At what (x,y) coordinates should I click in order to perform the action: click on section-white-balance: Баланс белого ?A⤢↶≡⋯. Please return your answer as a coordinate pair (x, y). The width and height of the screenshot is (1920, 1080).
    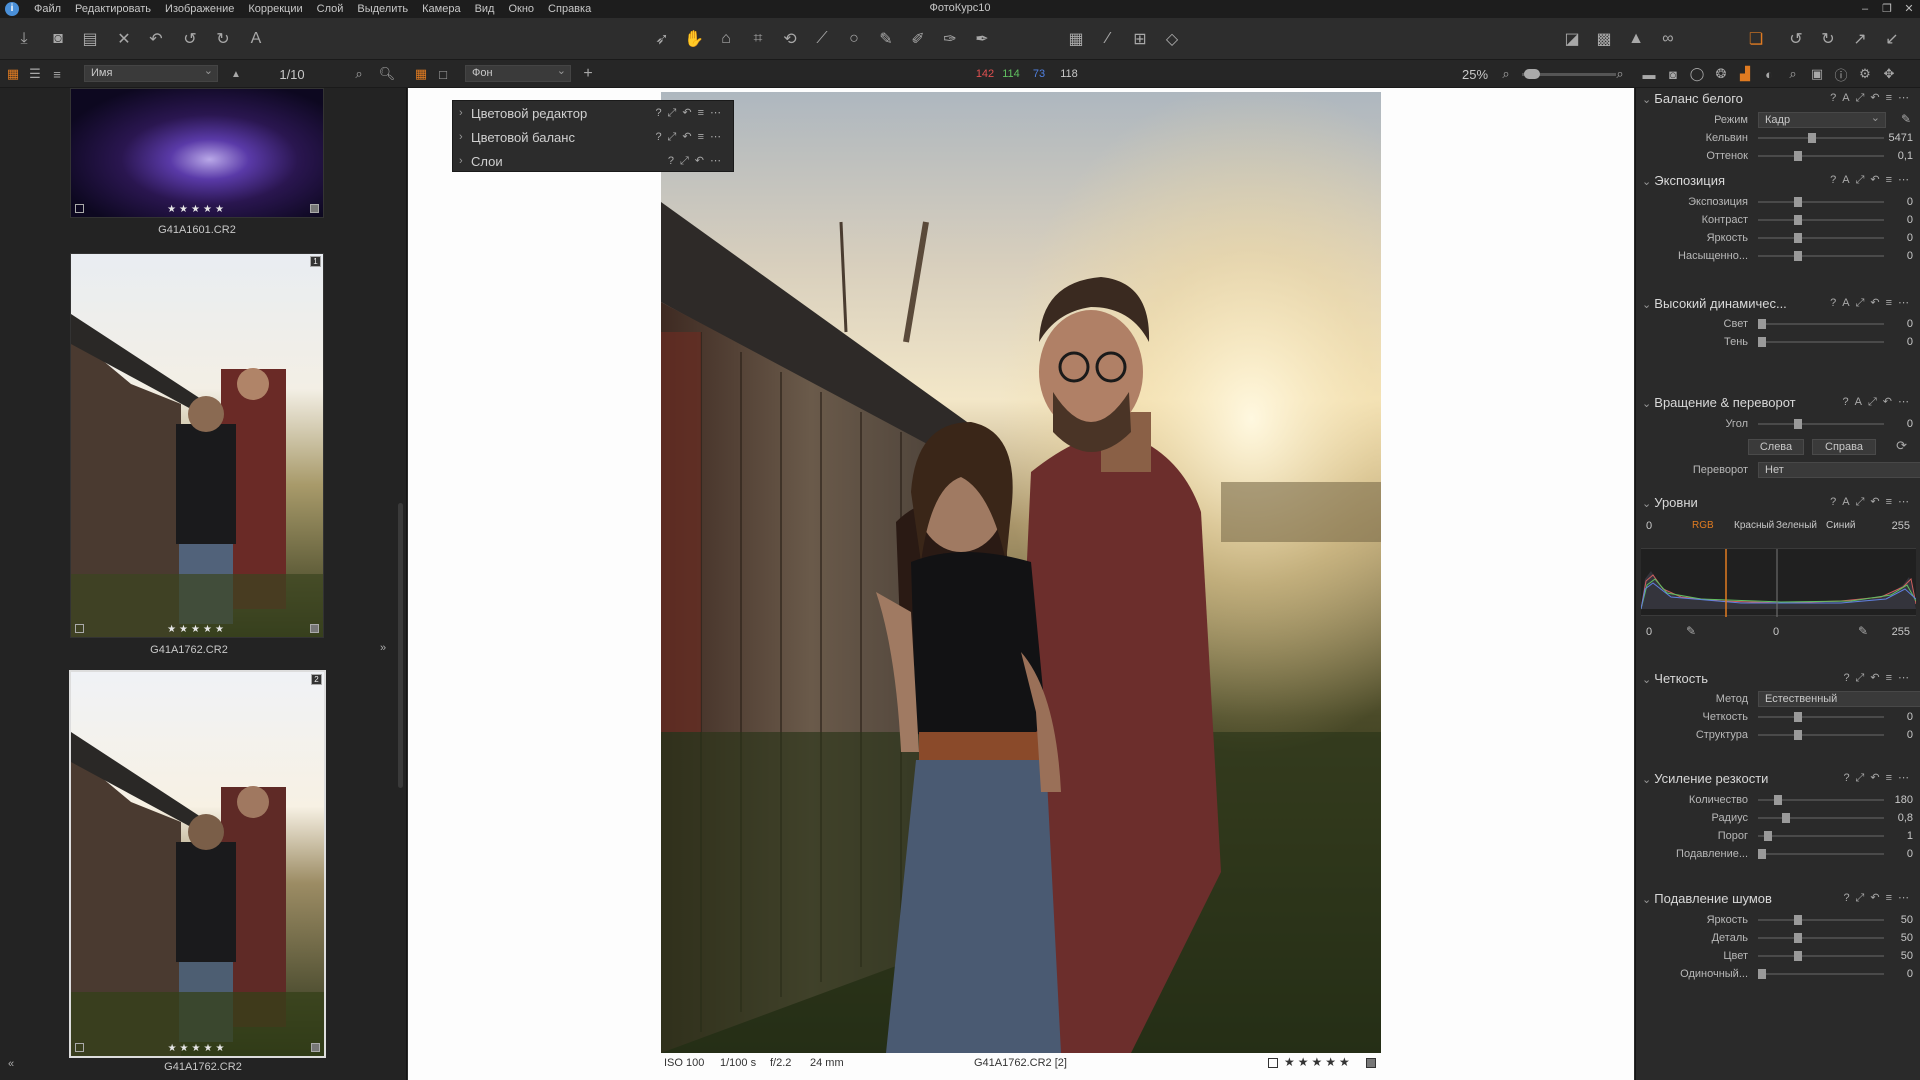
    Looking at the image, I should click on (1778, 98).